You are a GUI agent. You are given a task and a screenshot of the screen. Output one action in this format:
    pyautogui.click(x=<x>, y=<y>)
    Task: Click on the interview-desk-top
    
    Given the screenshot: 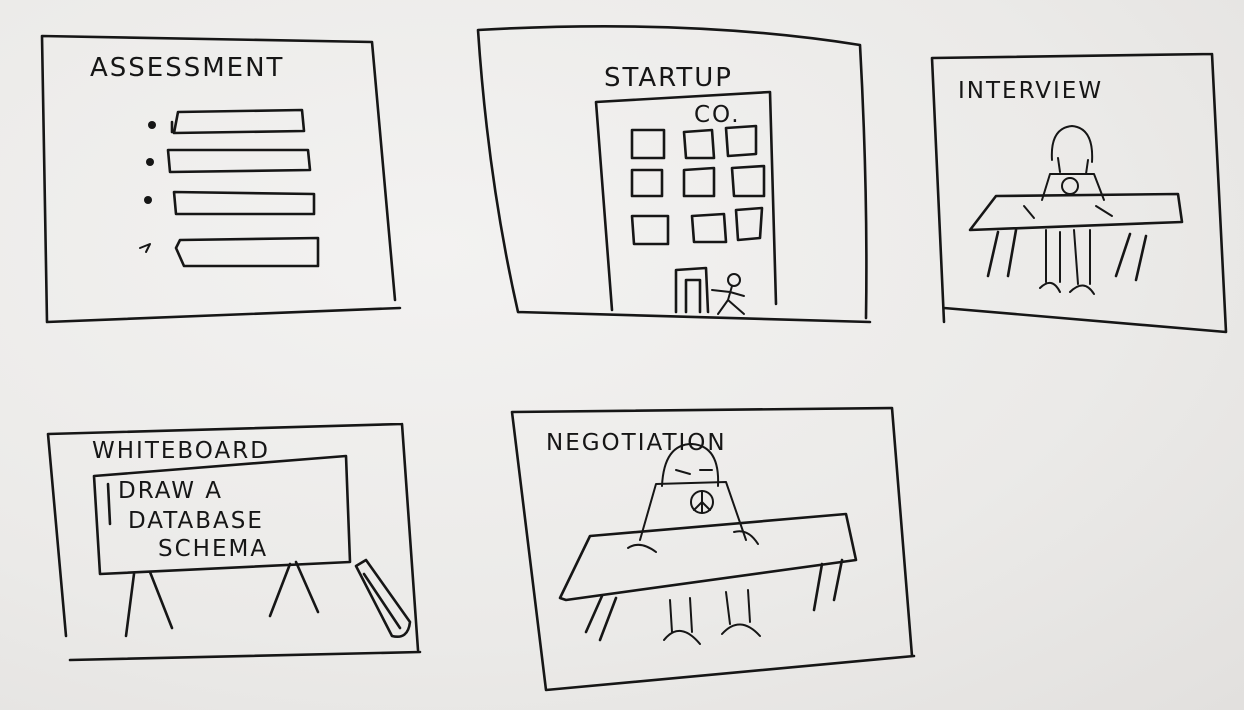 What is the action you would take?
    pyautogui.click(x=1076, y=212)
    